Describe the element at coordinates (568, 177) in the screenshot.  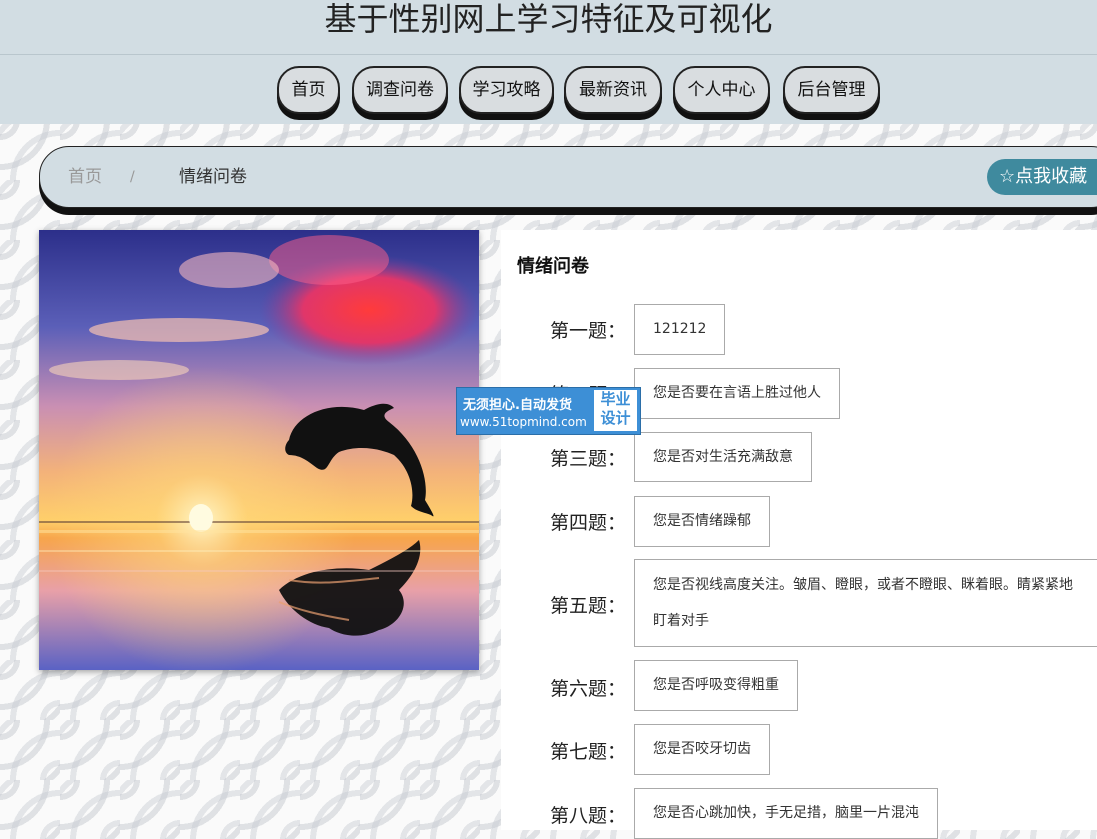
I see `breadcrumb: 首页 / 情绪问卷 ☆点我收藏` at that location.